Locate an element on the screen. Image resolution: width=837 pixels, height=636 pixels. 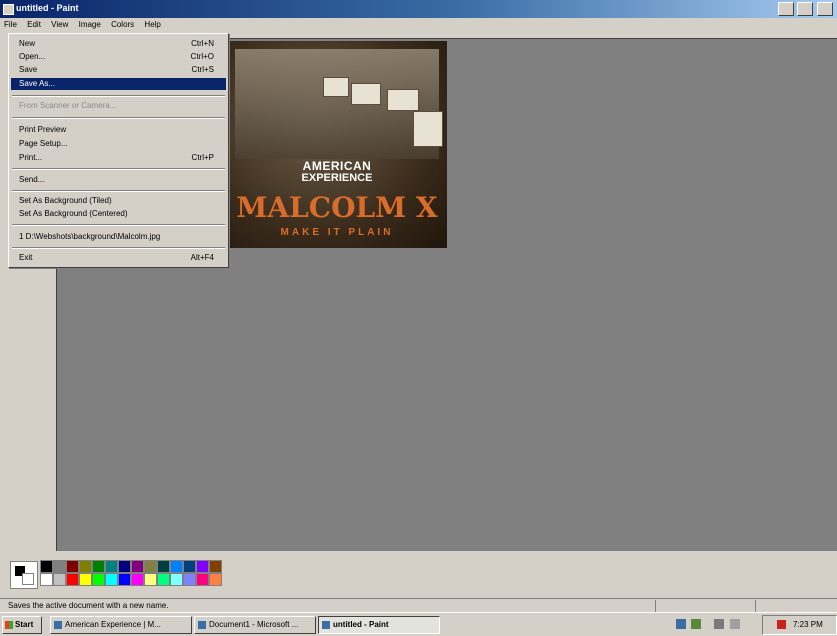
image-tagline: MAKE IT PLAIN is located at coordinates (337, 232).